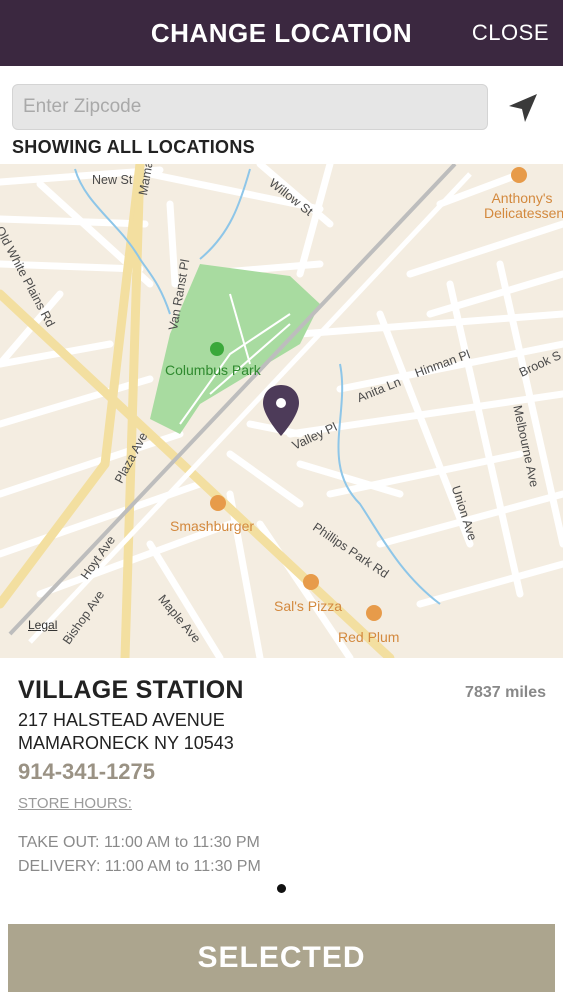 This screenshot has width=563, height=1000. Describe the element at coordinates (308, 606) in the screenshot. I see `poi-label-sals-pizza: Sal's Pizza` at that location.